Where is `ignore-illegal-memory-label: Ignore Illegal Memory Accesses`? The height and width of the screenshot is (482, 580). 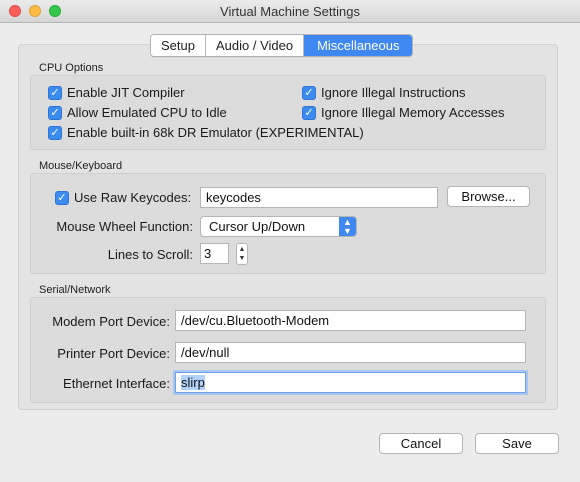
ignore-illegal-memory-label: Ignore Illegal Memory Accesses is located at coordinates (413, 112).